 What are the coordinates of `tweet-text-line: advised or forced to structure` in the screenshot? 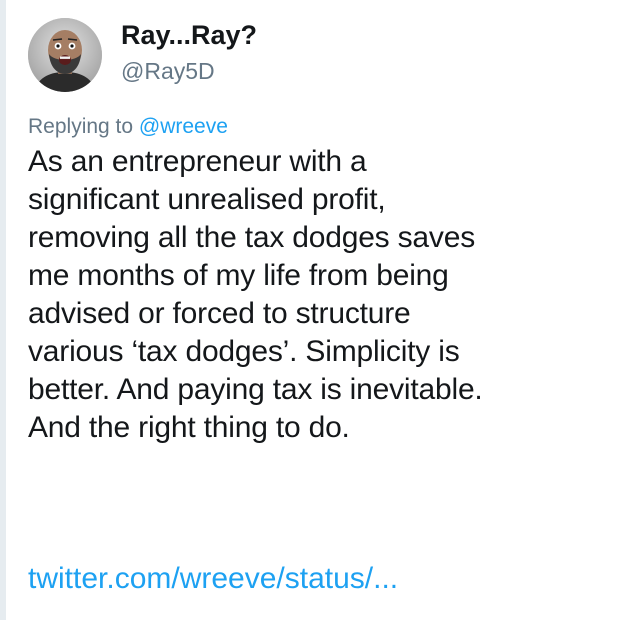 It's located at (219, 313).